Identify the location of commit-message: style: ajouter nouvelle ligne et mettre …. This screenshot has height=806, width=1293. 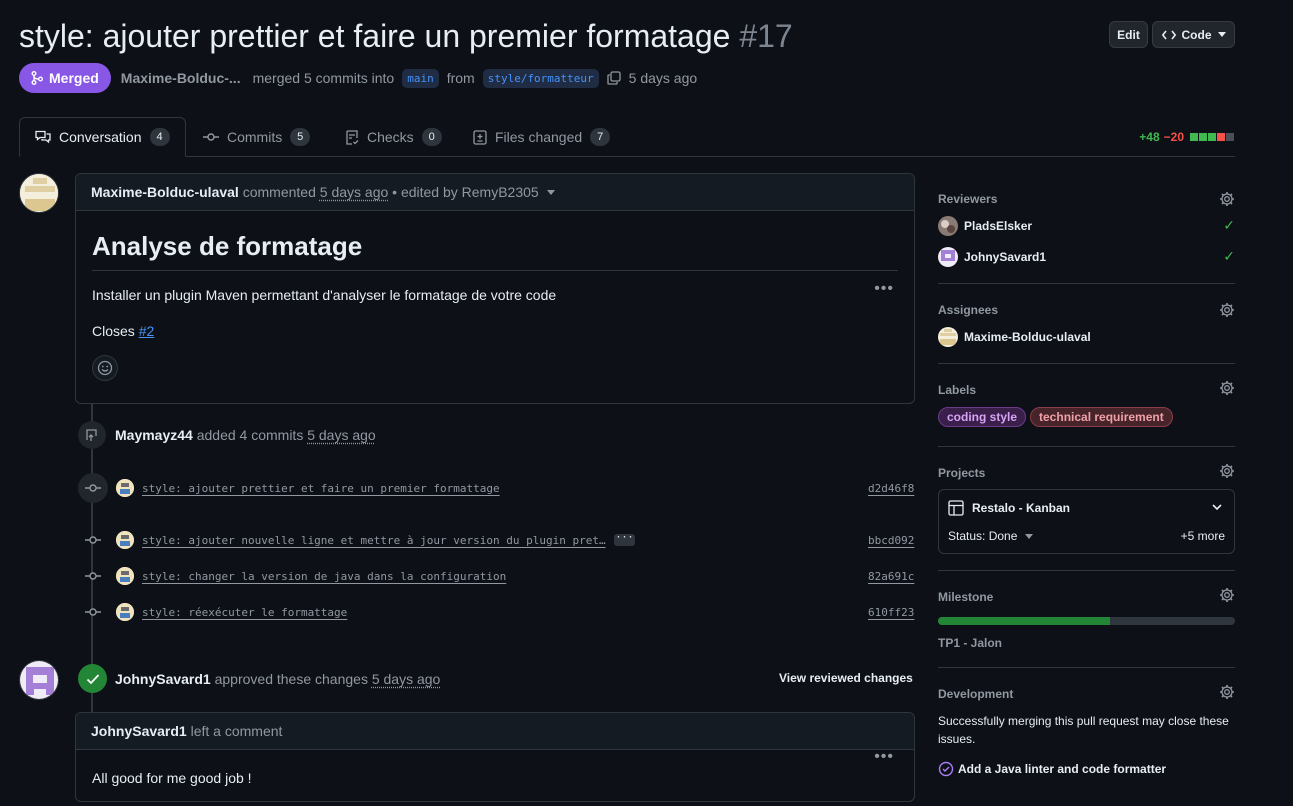
(374, 540).